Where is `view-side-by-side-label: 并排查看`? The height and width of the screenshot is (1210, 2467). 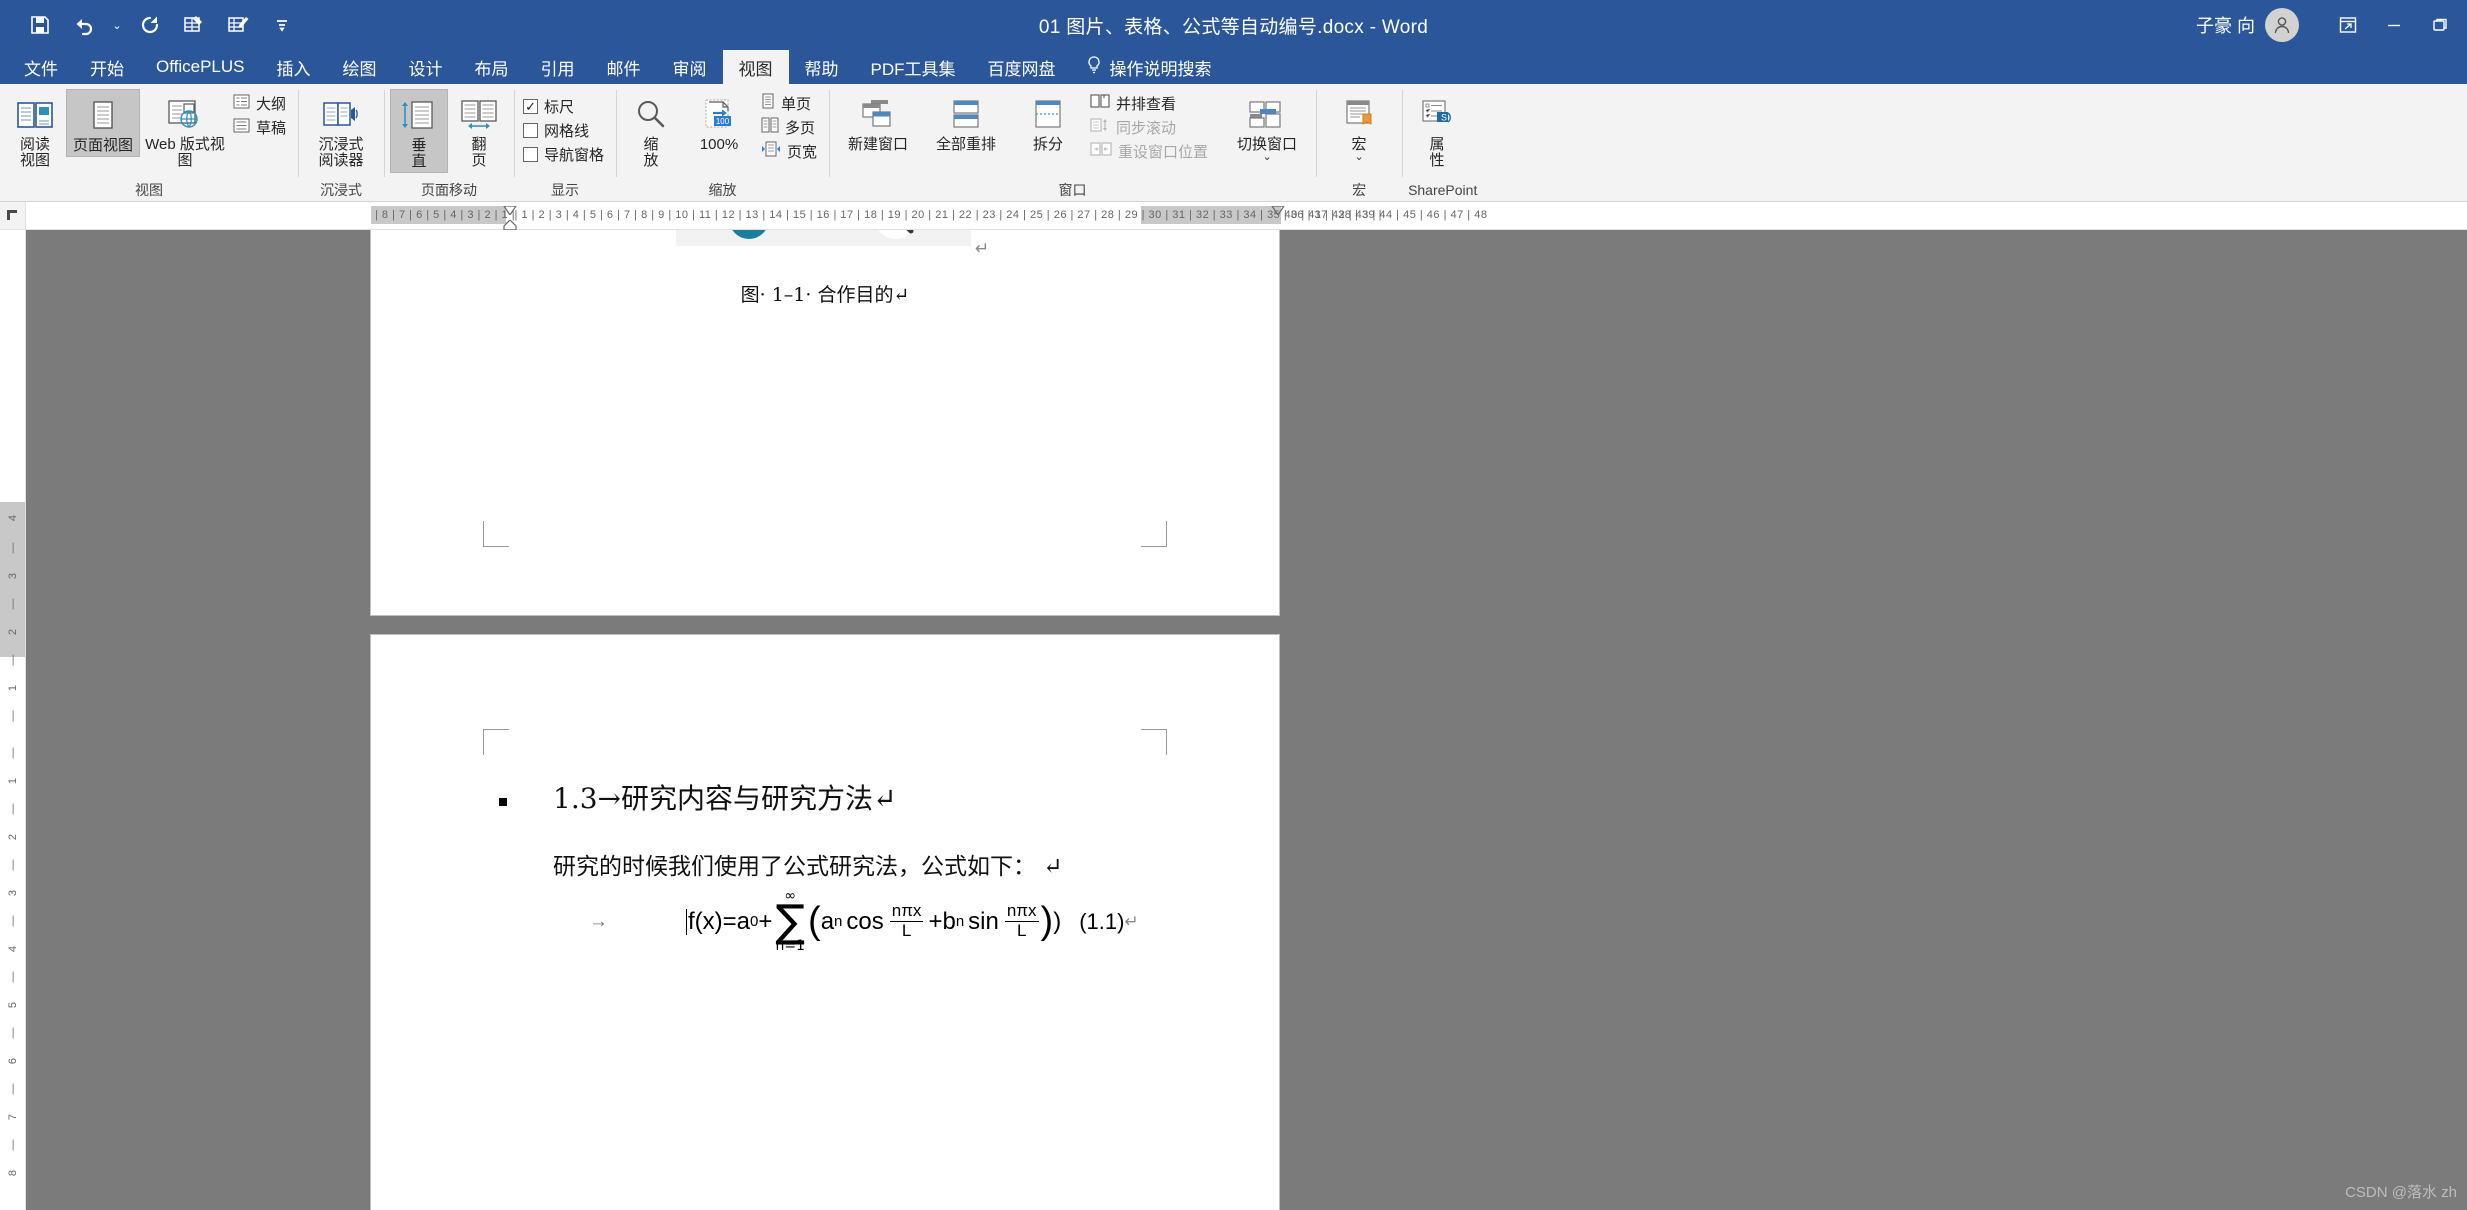 view-side-by-side-label: 并排查看 is located at coordinates (1146, 104).